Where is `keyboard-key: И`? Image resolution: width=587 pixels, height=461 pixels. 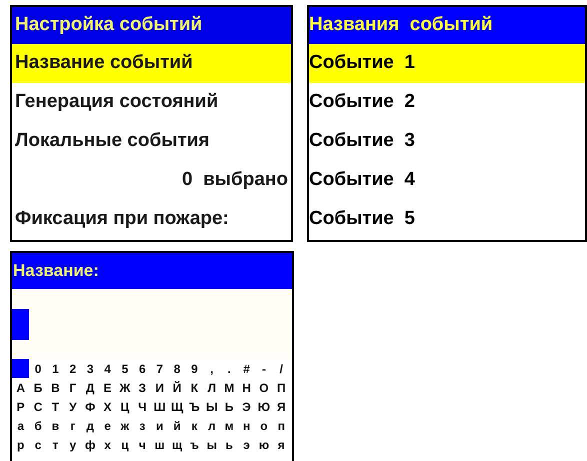
keyboard-key: И is located at coordinates (159, 387).